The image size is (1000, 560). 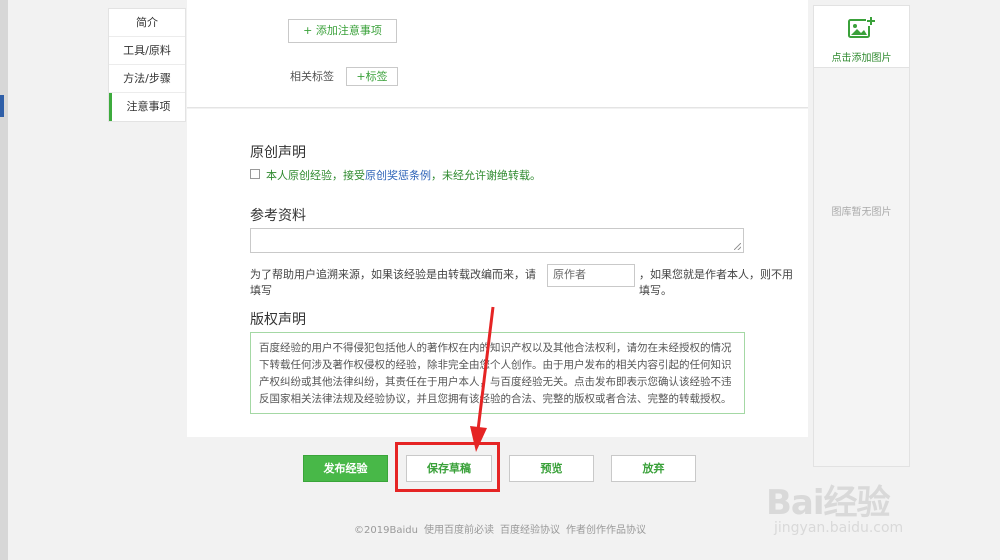 I want to click on baidu-watermark: Bai经验 jingyan.baidu.com, so click(x=881, y=505).